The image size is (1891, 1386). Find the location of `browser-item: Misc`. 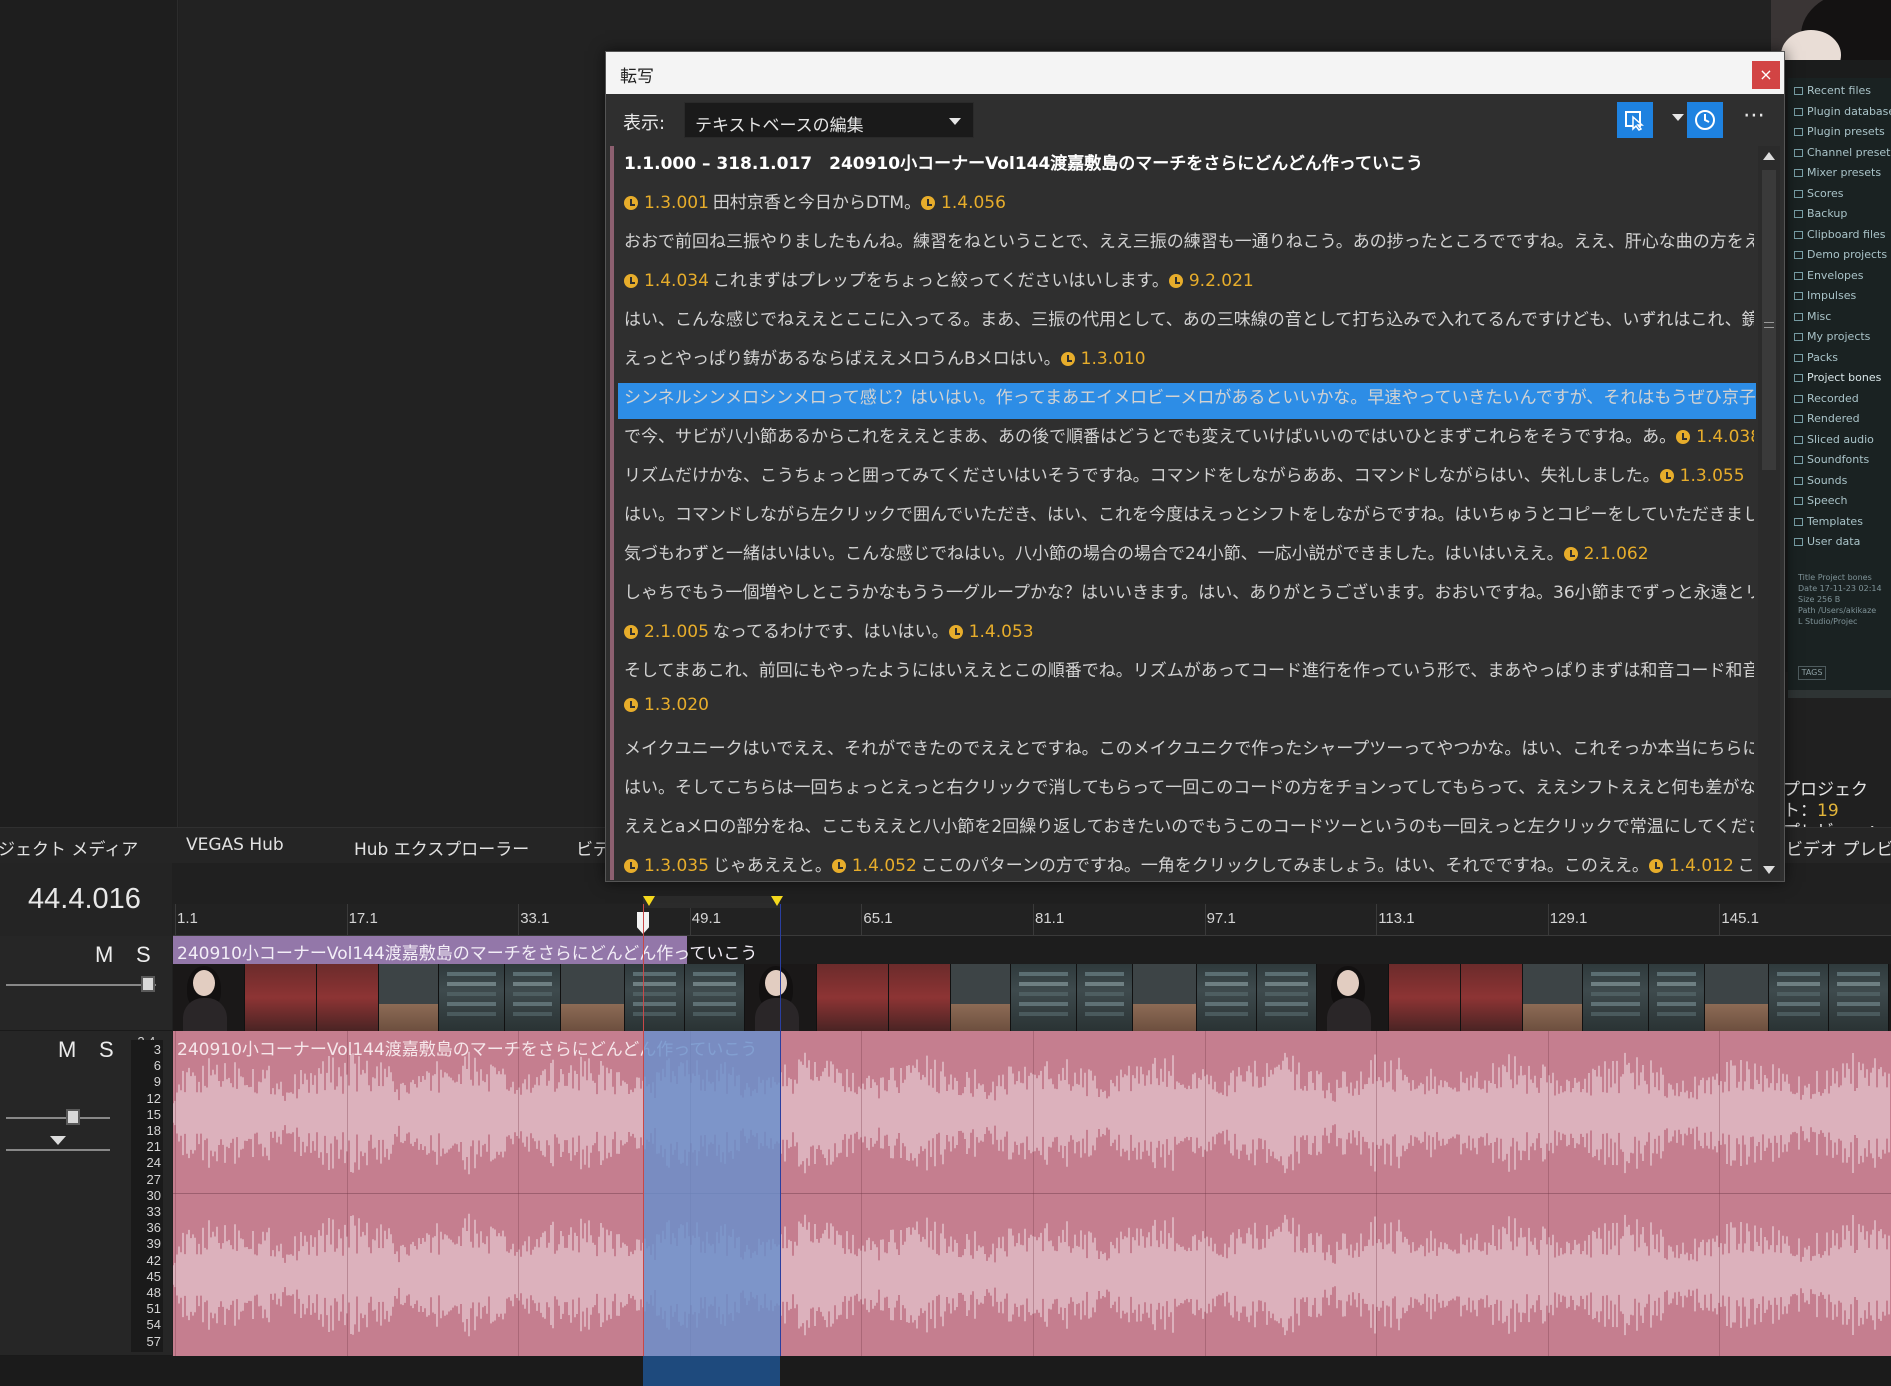

browser-item: Misc is located at coordinates (1812, 320).